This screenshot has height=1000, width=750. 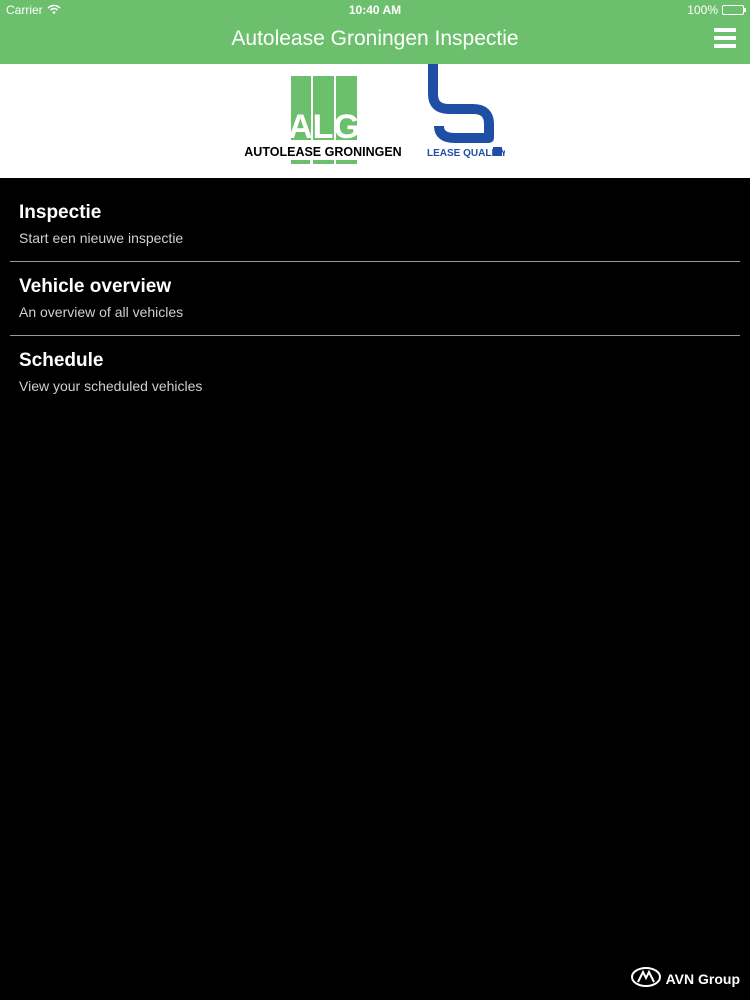 What do you see at coordinates (95, 286) in the screenshot?
I see `menu-item-title: Vehicle overview` at bounding box center [95, 286].